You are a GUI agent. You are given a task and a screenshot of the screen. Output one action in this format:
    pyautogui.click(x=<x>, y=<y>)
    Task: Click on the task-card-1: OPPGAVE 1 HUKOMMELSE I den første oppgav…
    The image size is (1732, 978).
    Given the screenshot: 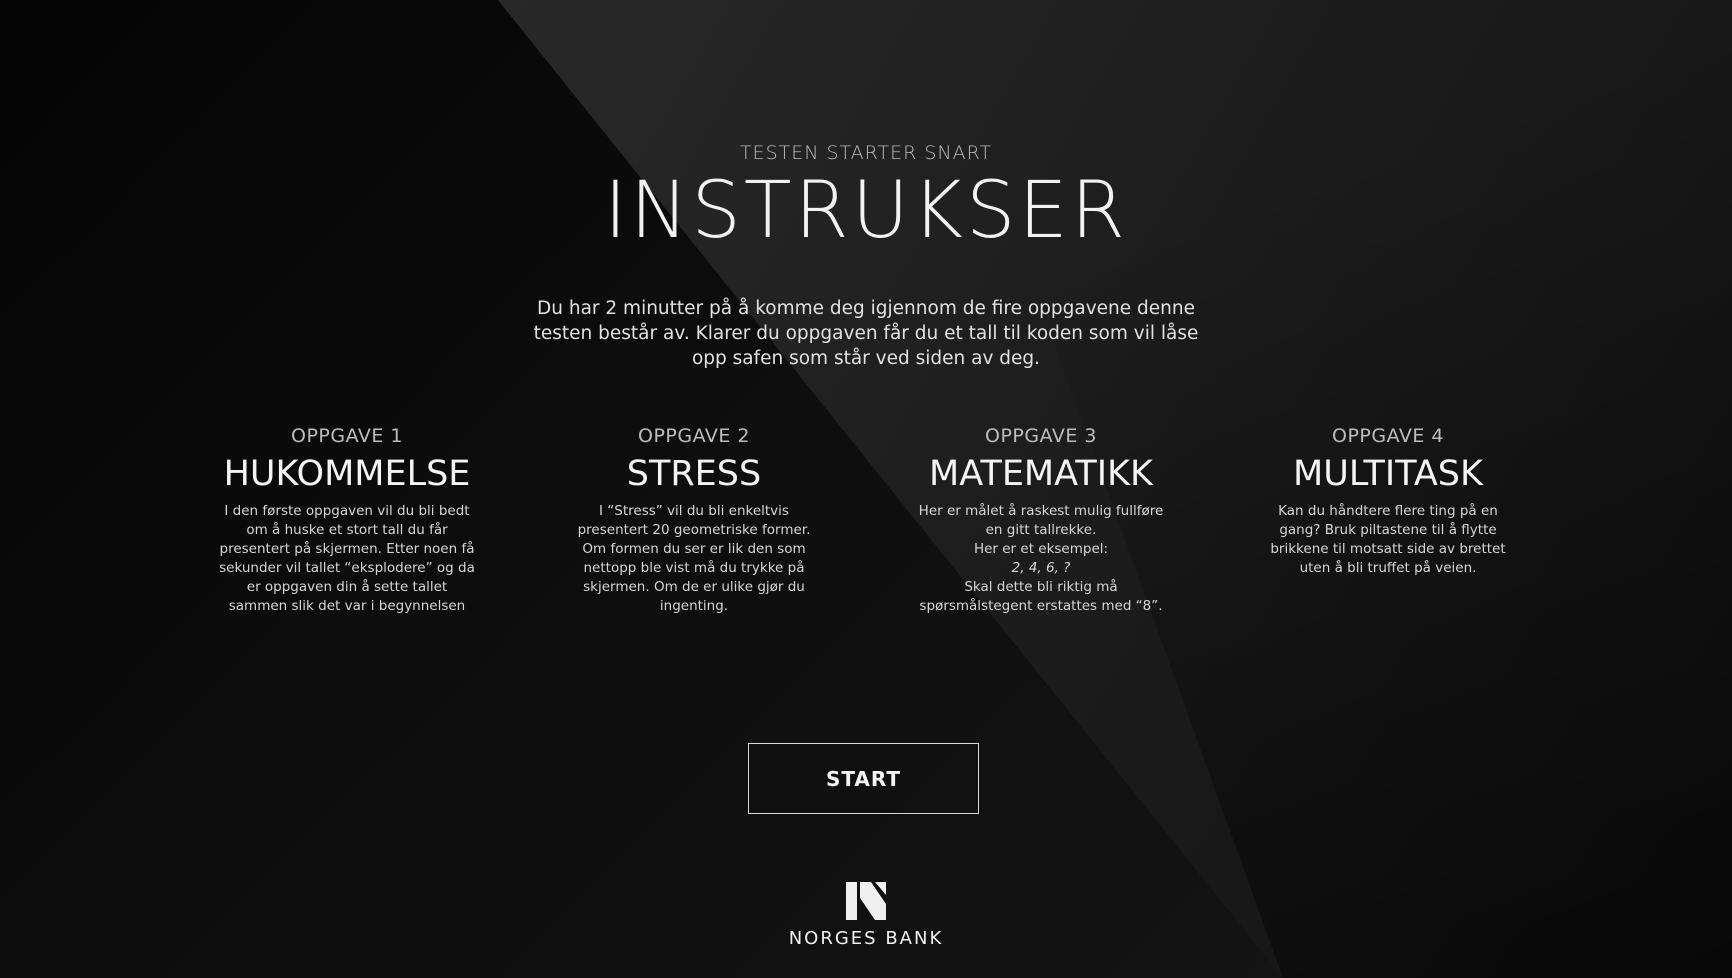 What is the action you would take?
    pyautogui.click(x=347, y=520)
    